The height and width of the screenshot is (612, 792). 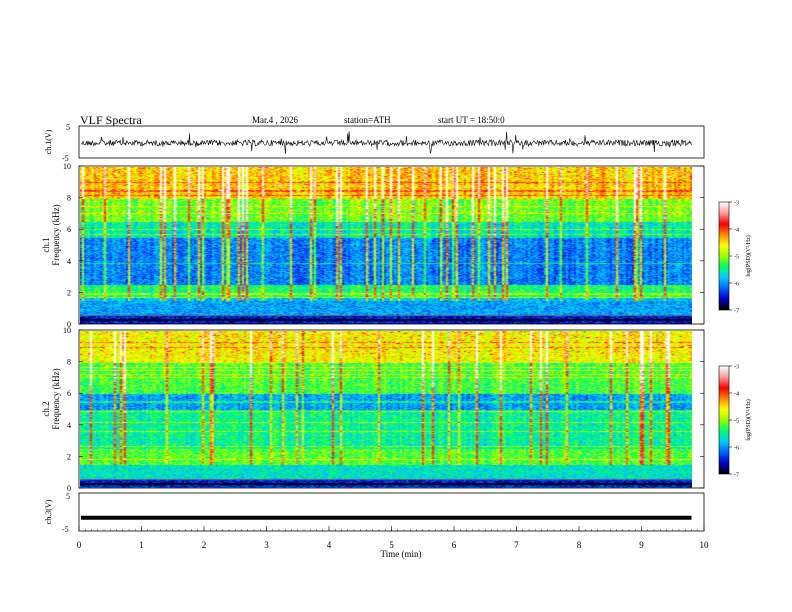 I want to click on ch3-waveform-panel: 5 -5 ch.3(V), so click(x=374, y=513).